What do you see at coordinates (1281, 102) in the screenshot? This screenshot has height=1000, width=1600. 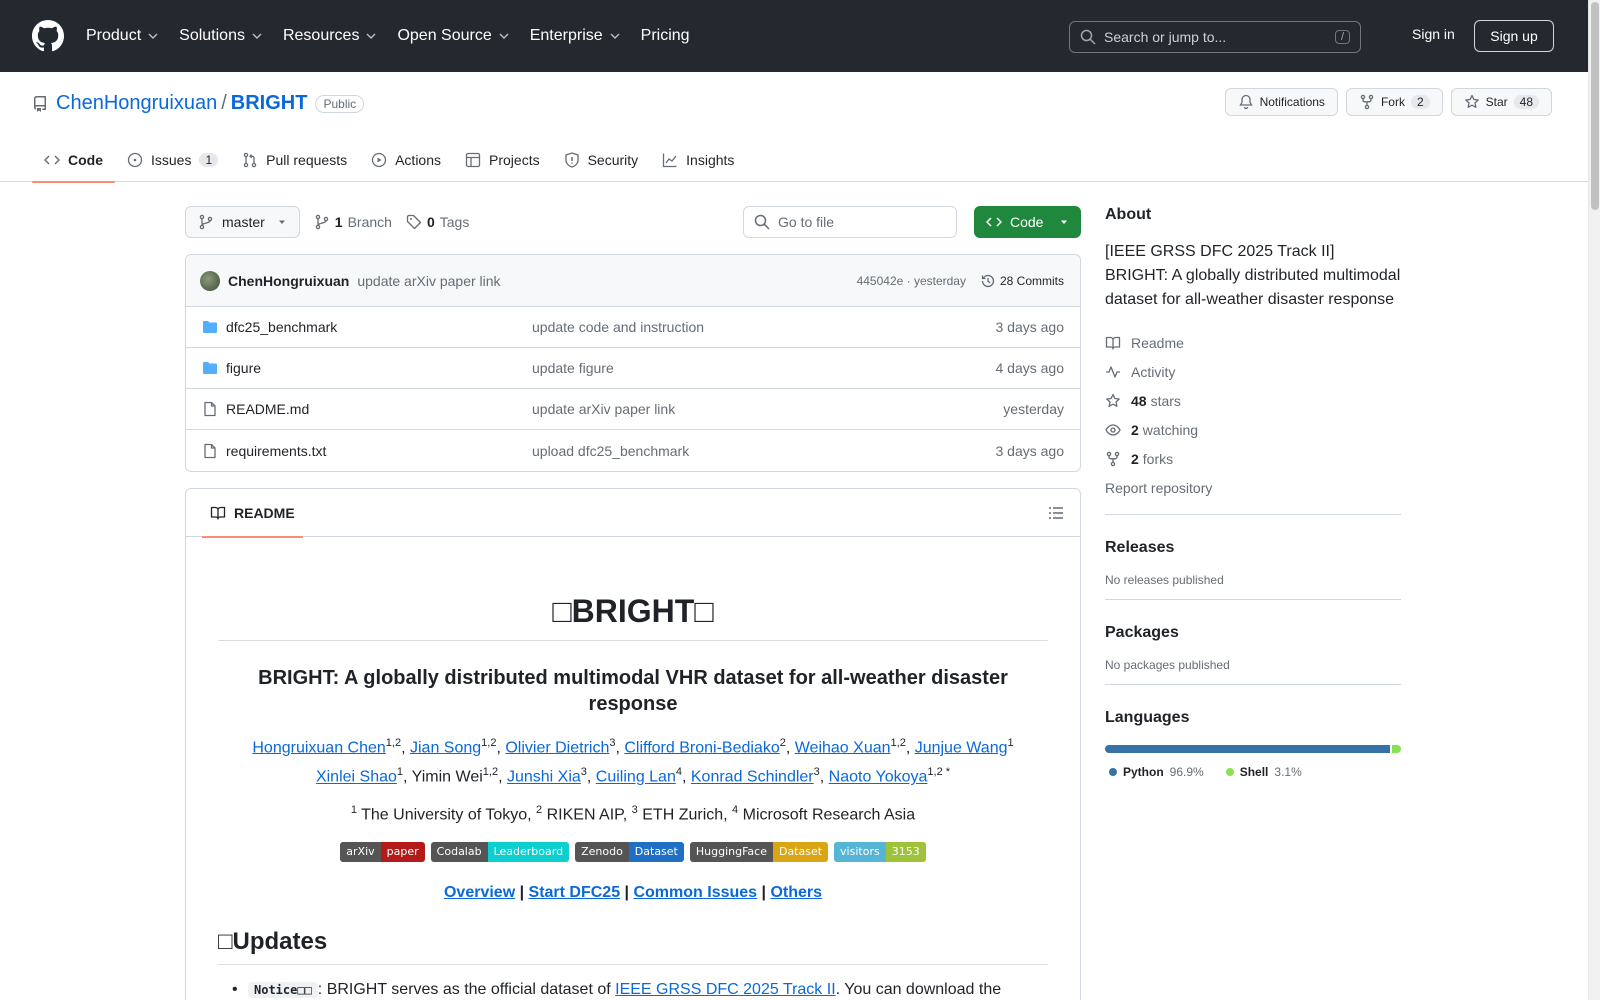 I see `notifications-button: Notifications` at bounding box center [1281, 102].